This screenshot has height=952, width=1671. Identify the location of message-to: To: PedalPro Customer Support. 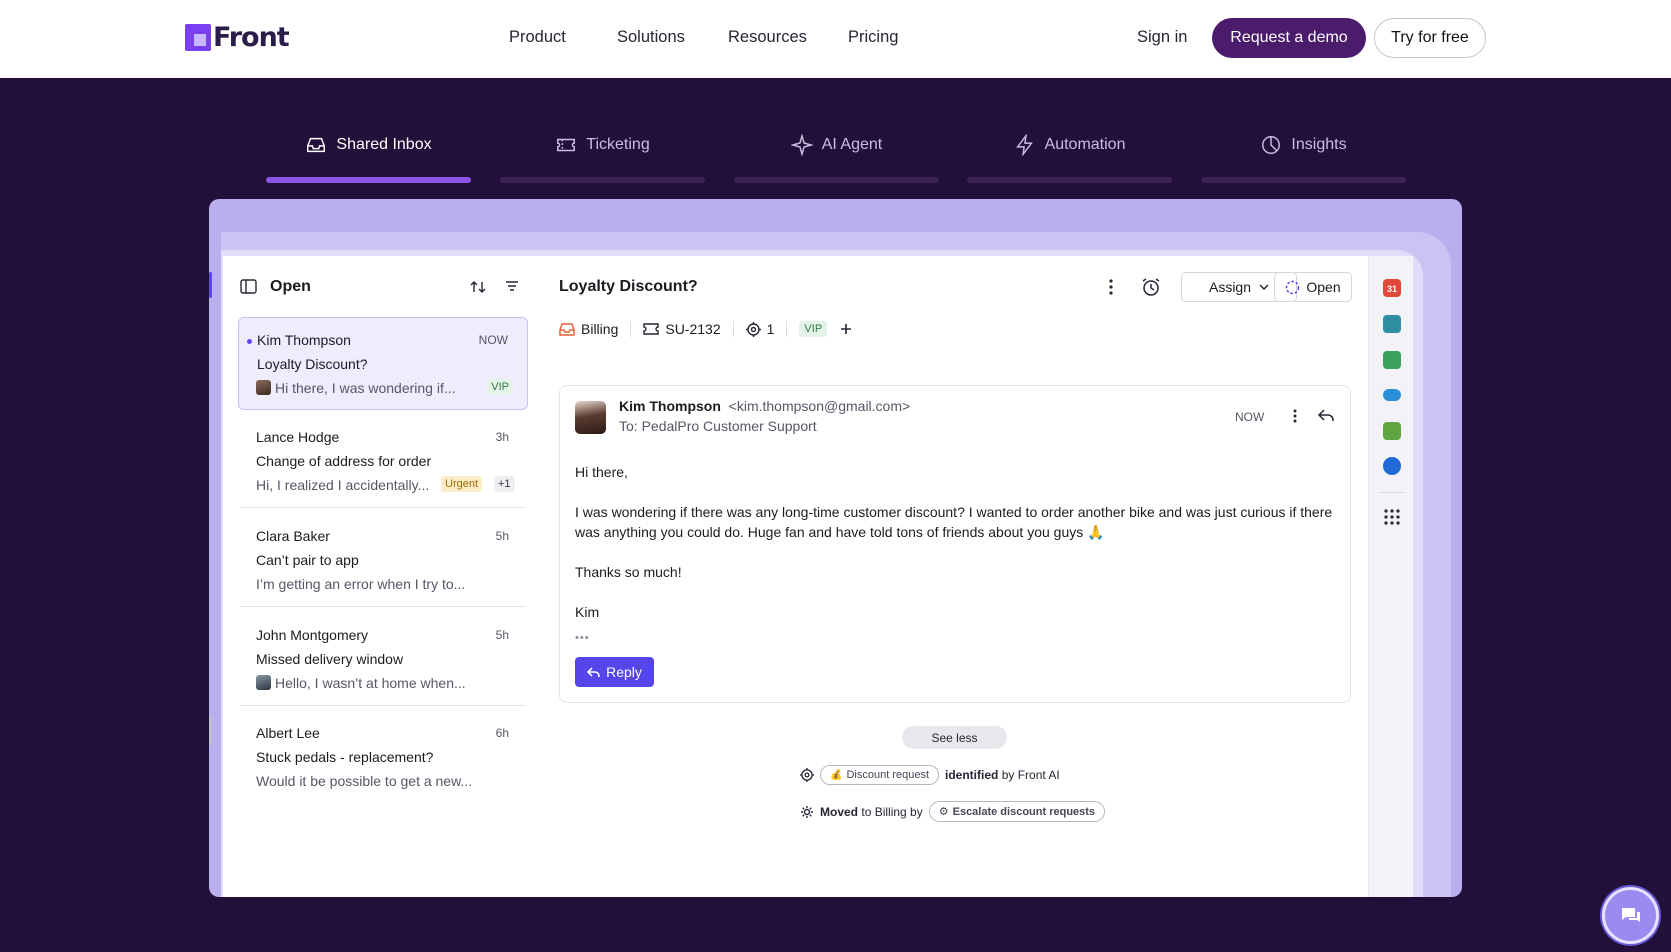
(718, 426).